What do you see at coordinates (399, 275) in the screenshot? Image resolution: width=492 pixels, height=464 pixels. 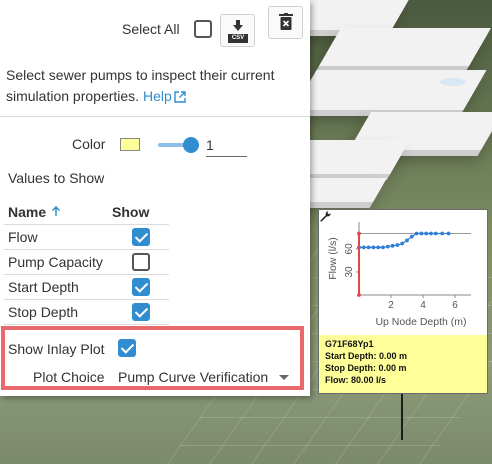 I see `chart-svg: 2 4 6 30 60 Up Node Depth (m) Flow (l/s)` at bounding box center [399, 275].